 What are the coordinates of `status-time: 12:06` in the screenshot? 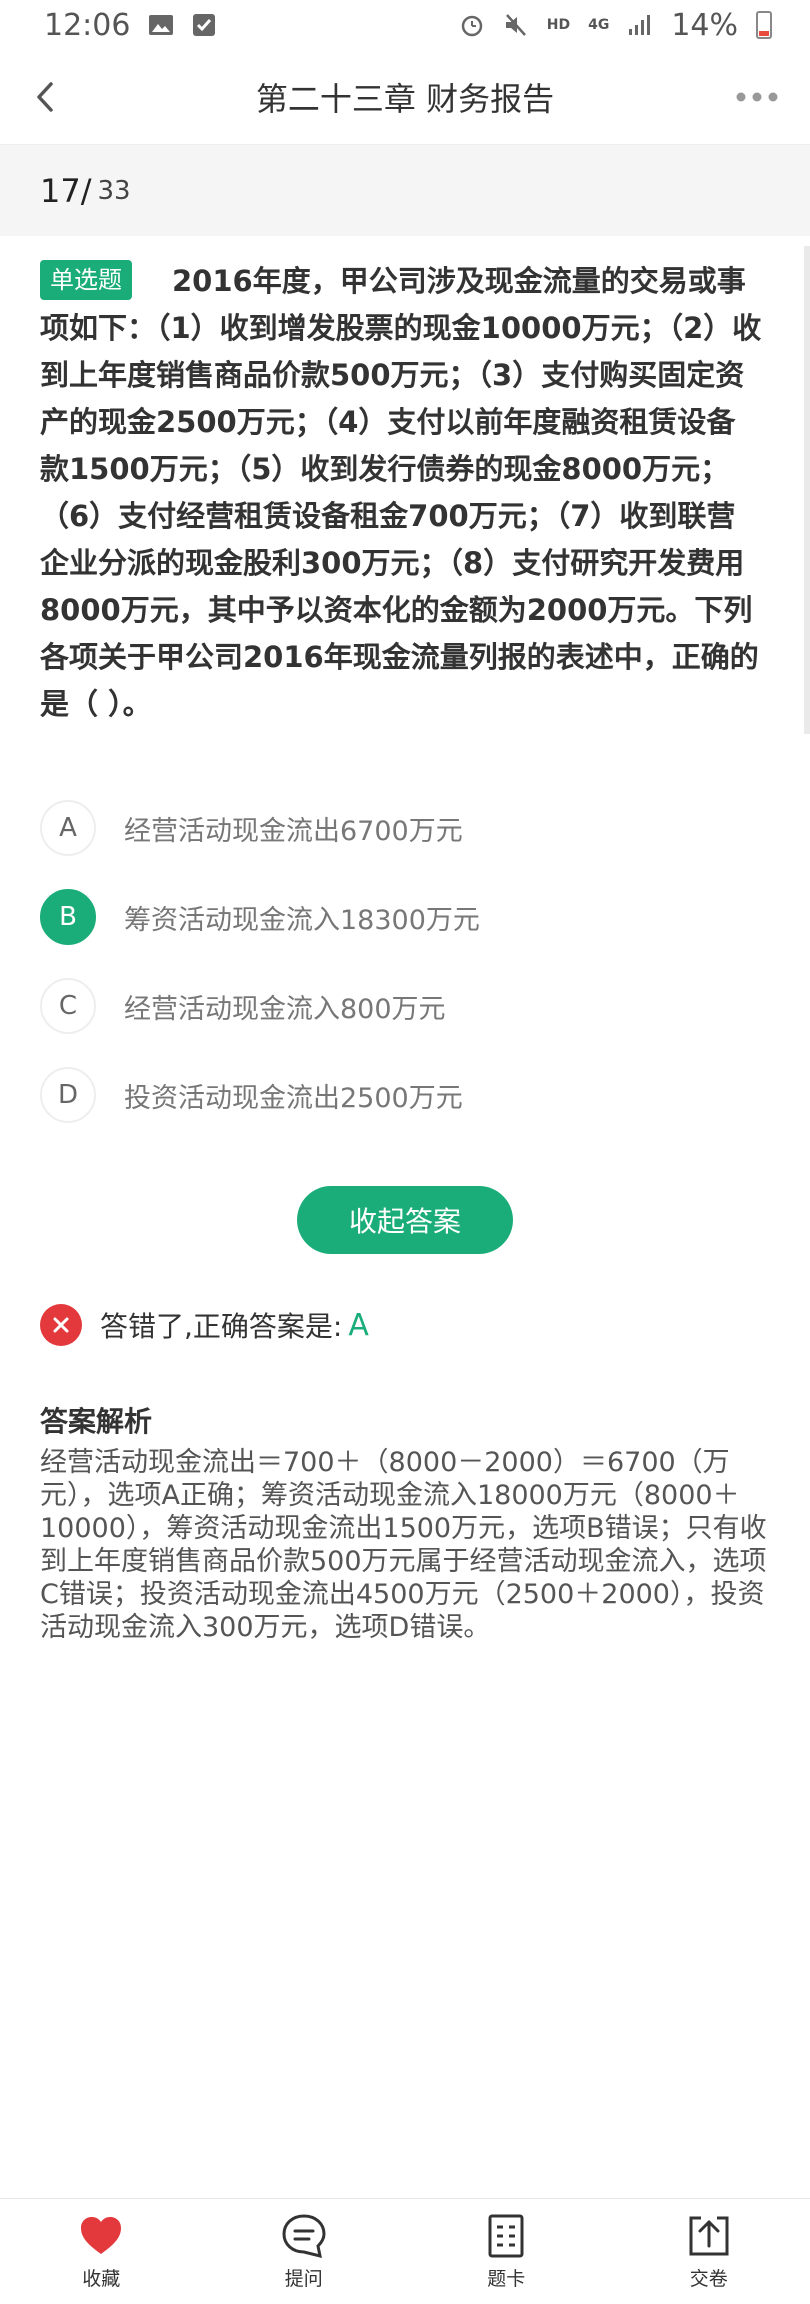 It's located at (87, 25).